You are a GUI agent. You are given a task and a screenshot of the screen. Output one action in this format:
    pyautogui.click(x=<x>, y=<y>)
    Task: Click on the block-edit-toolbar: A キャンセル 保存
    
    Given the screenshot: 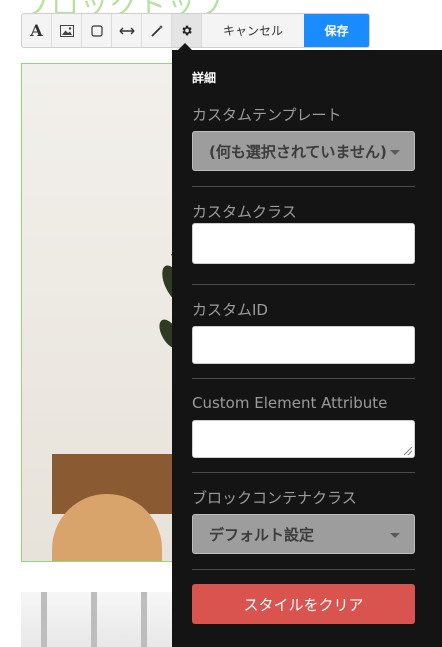 What is the action you would take?
    pyautogui.click(x=195, y=30)
    